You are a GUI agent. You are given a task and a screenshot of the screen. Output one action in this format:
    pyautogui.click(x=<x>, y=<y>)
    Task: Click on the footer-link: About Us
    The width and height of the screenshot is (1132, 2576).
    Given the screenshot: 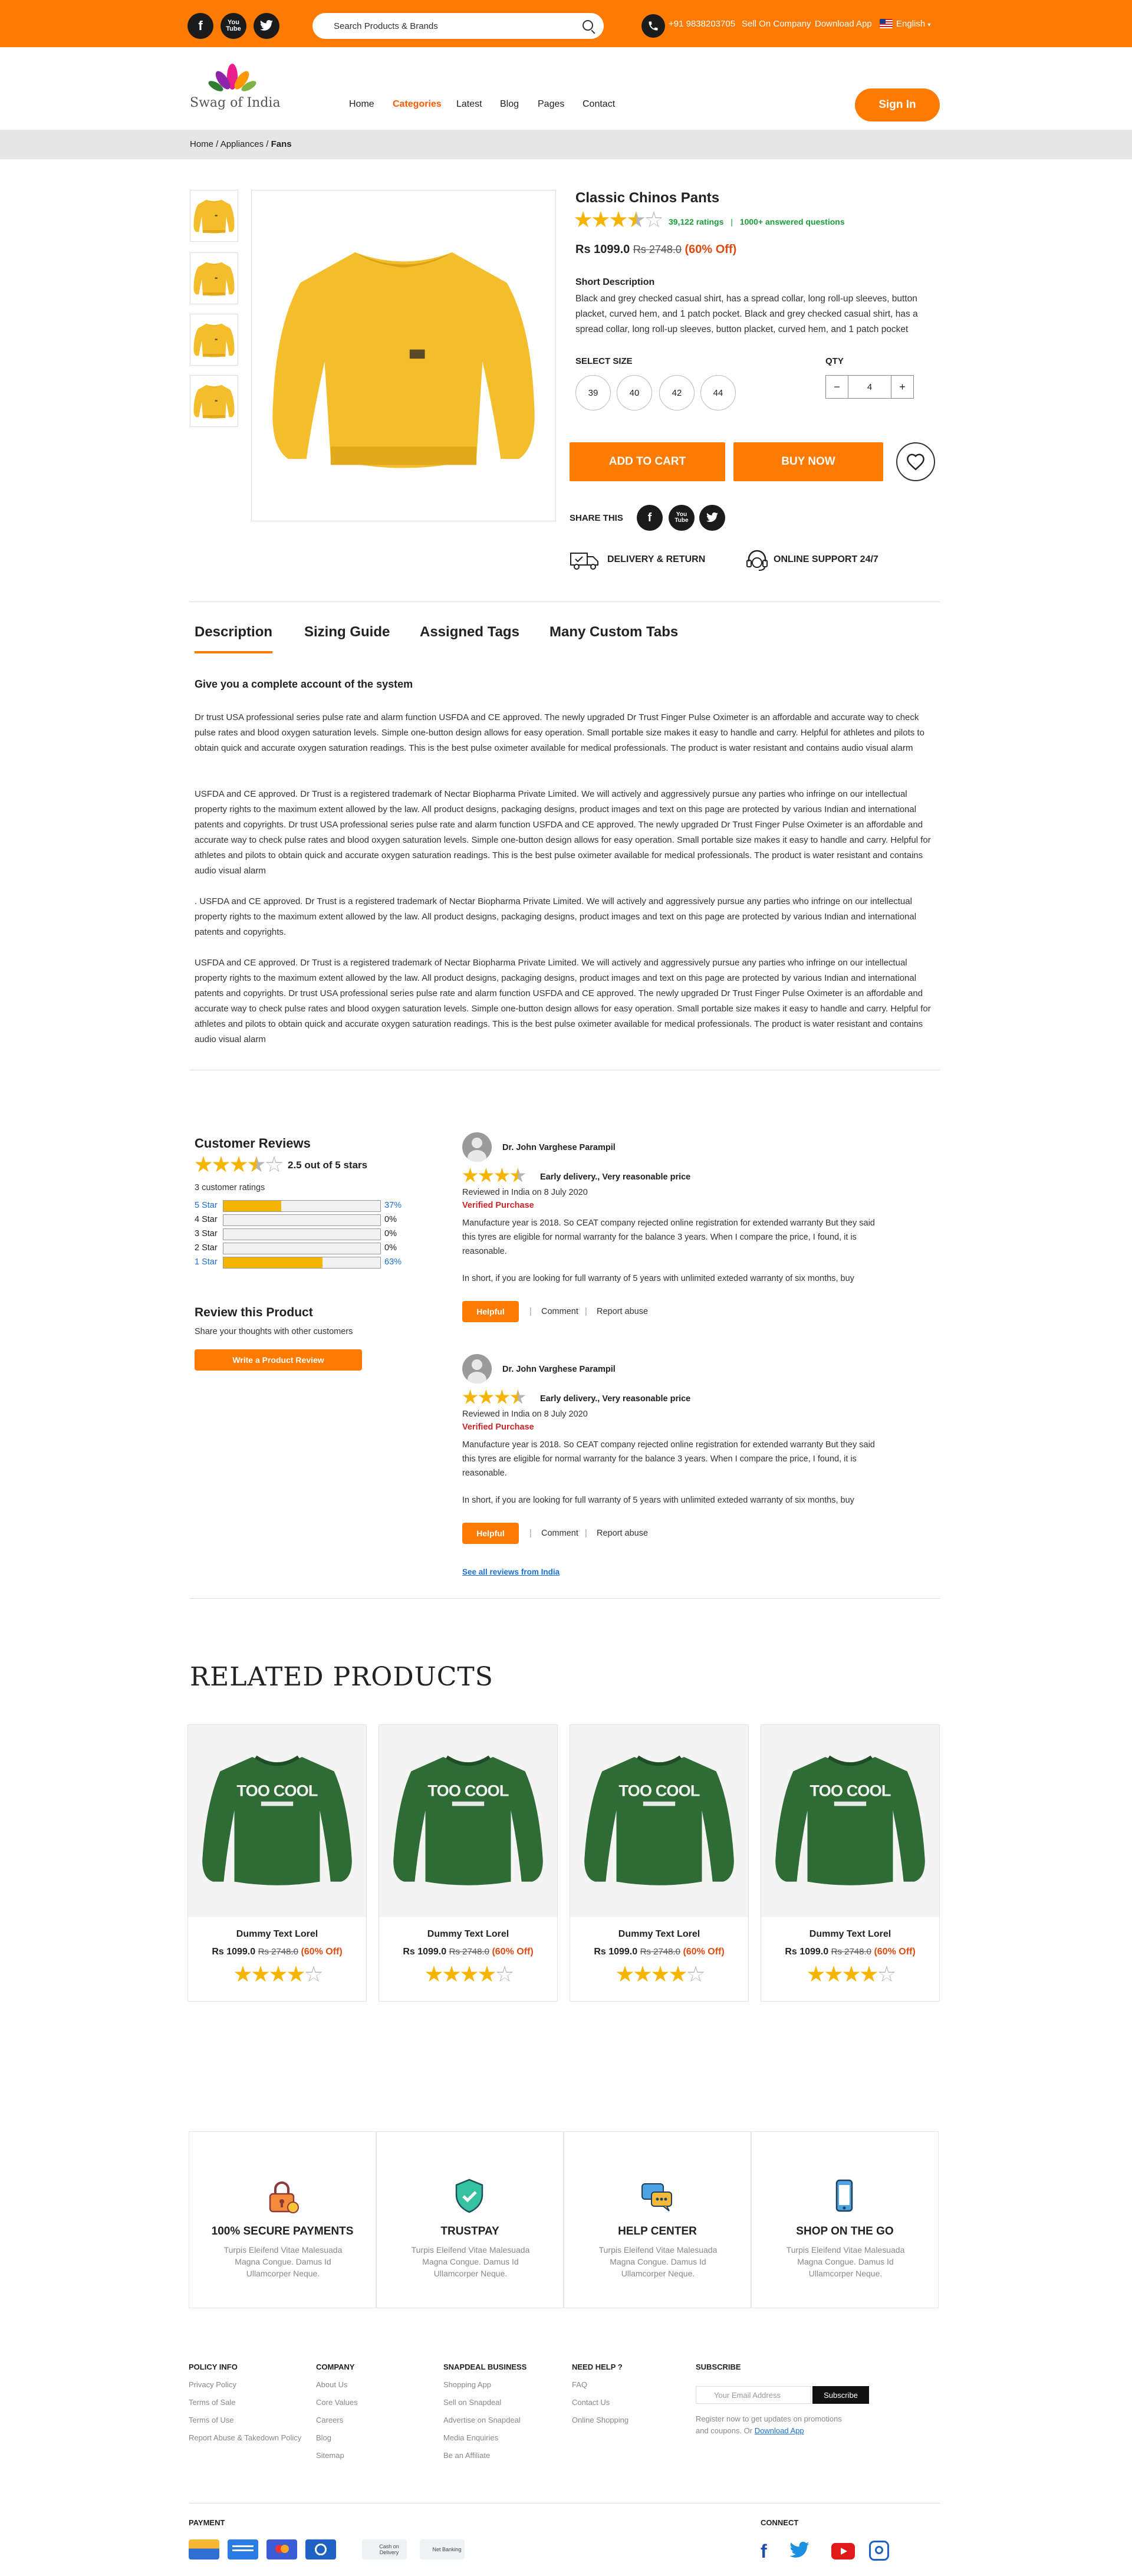 What is the action you would take?
    pyautogui.click(x=331, y=2384)
    